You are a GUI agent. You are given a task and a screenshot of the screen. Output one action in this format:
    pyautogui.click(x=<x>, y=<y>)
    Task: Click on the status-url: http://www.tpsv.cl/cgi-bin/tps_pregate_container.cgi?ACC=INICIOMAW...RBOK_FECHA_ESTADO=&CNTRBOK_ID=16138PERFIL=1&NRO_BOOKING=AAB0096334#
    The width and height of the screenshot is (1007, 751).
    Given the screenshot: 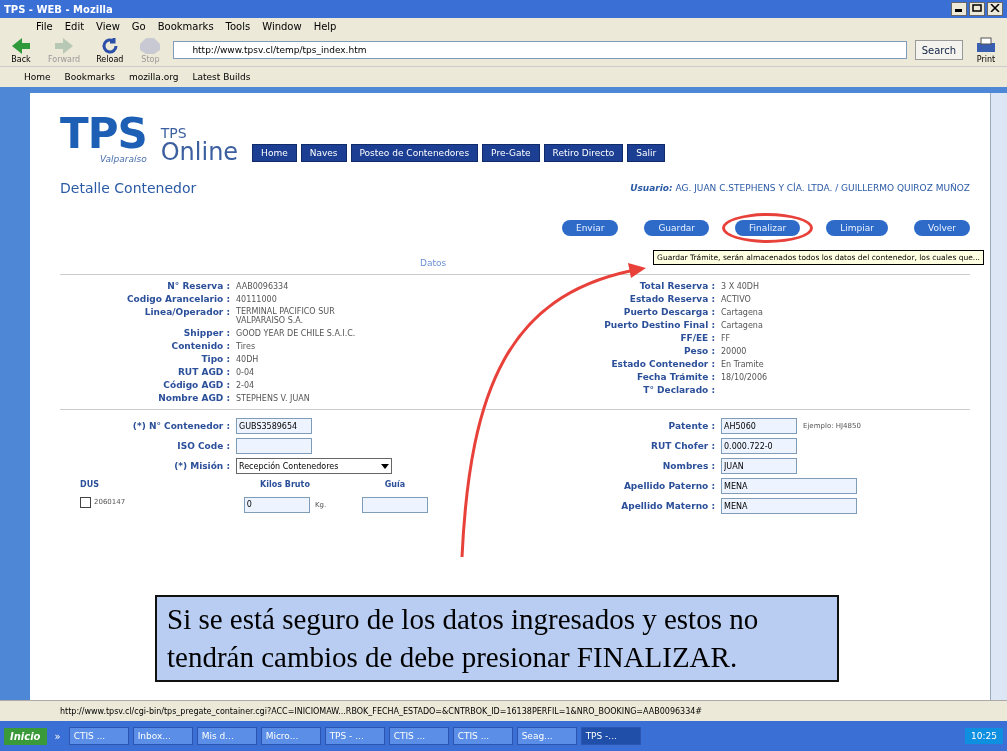 What is the action you would take?
    pyautogui.click(x=381, y=711)
    